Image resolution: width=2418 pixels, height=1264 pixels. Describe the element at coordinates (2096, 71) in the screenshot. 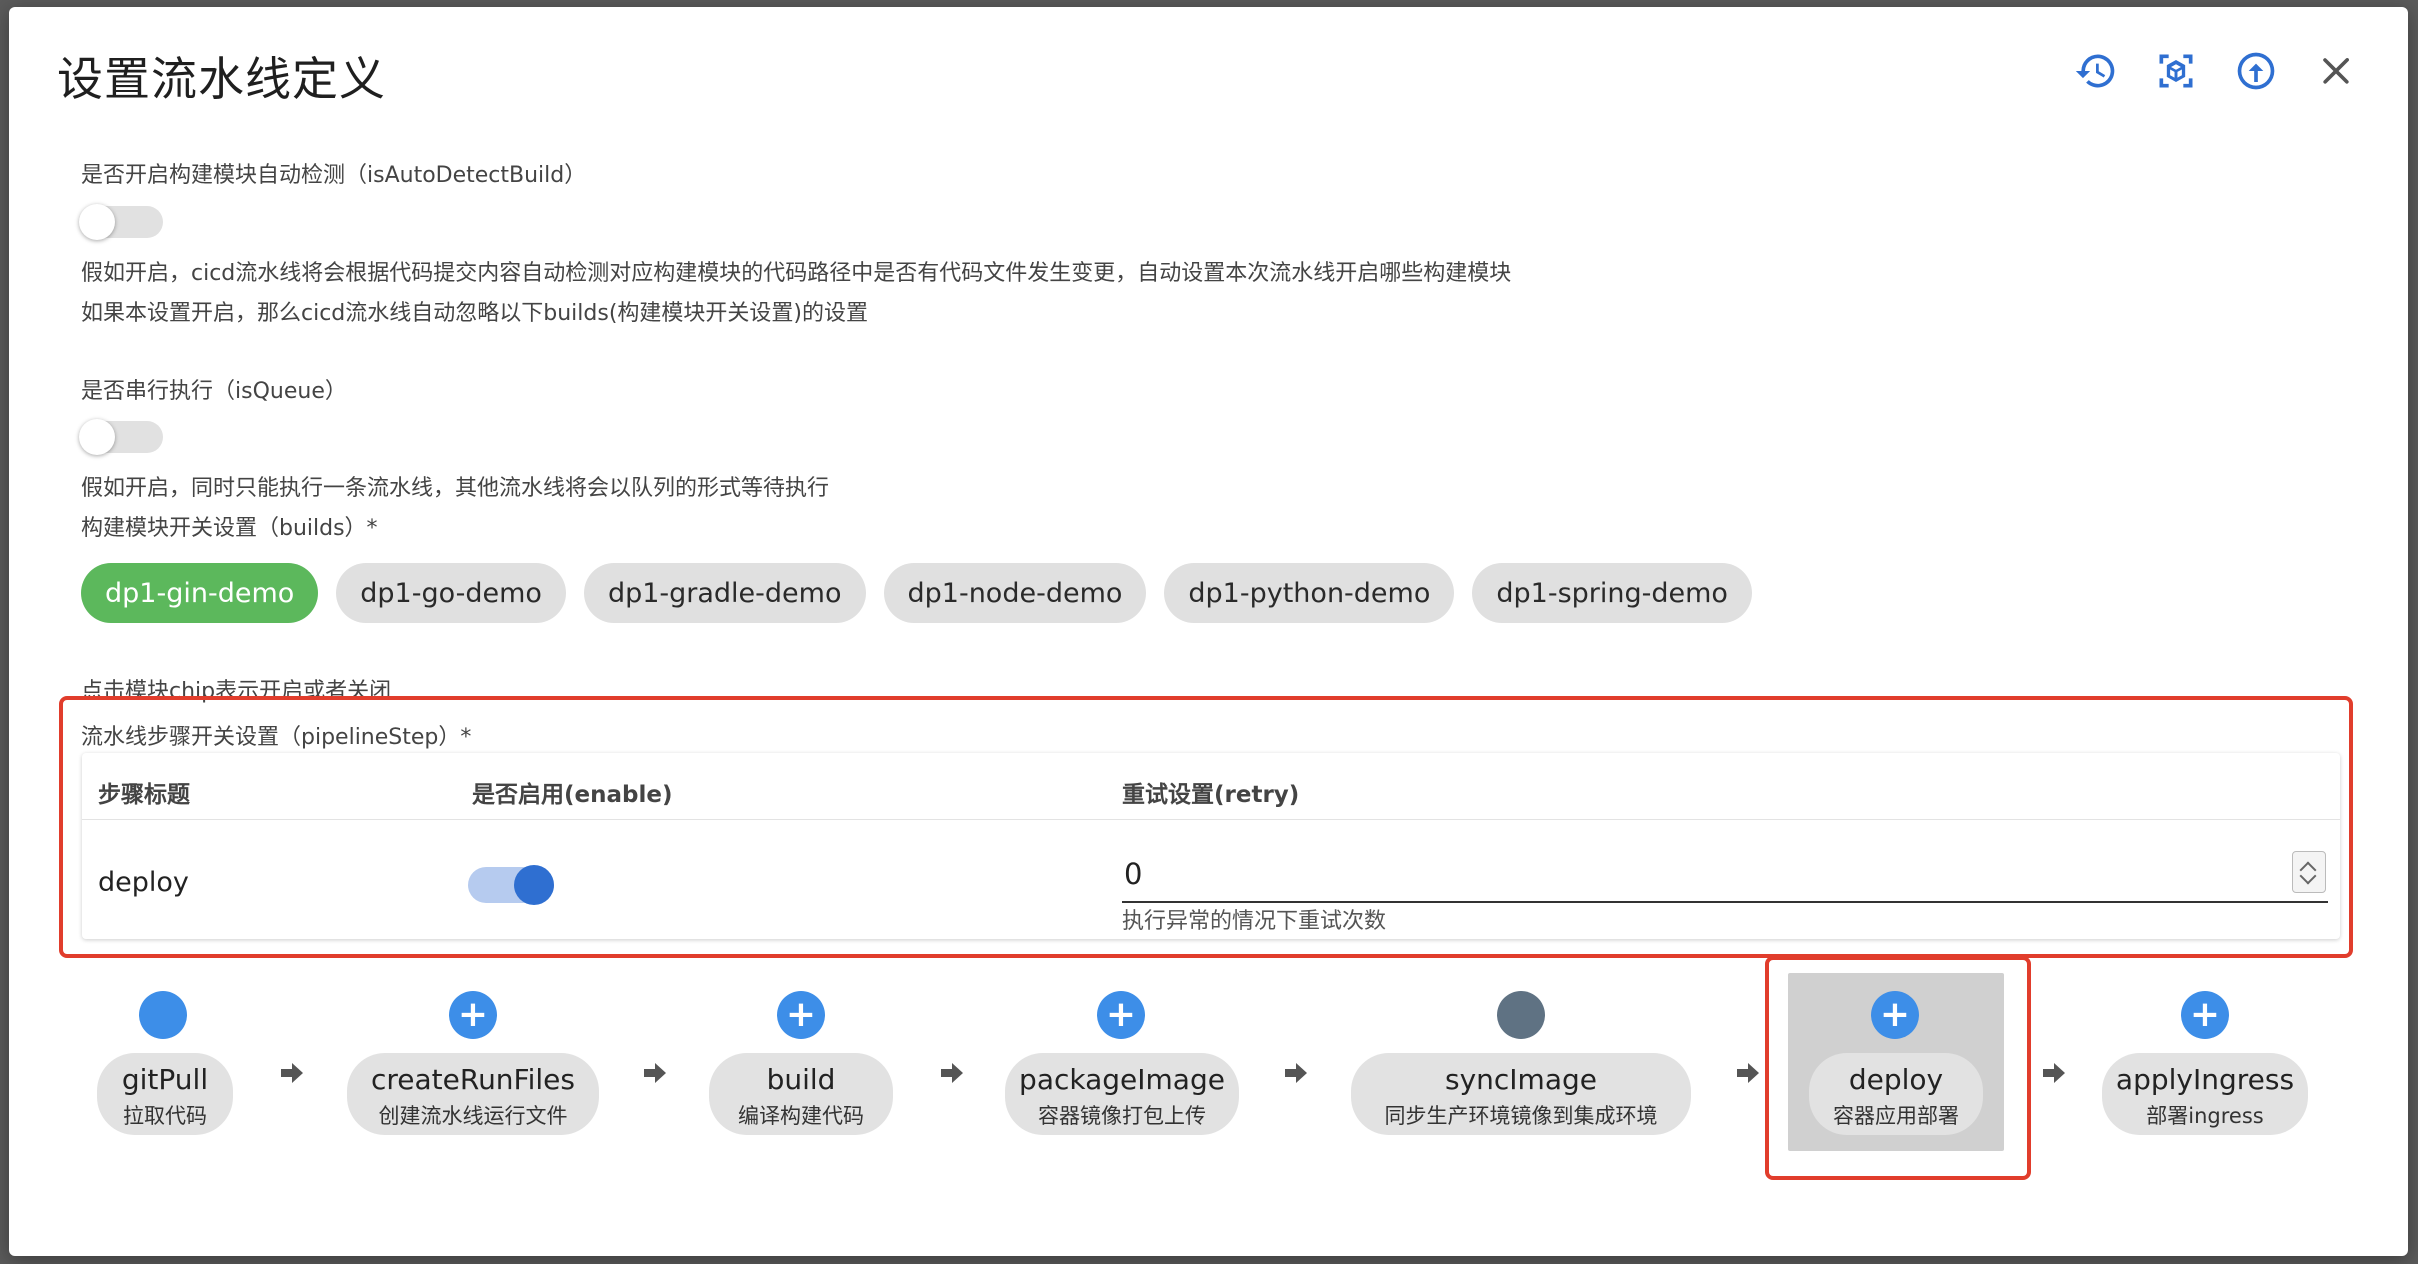

I see `history-icon` at that location.